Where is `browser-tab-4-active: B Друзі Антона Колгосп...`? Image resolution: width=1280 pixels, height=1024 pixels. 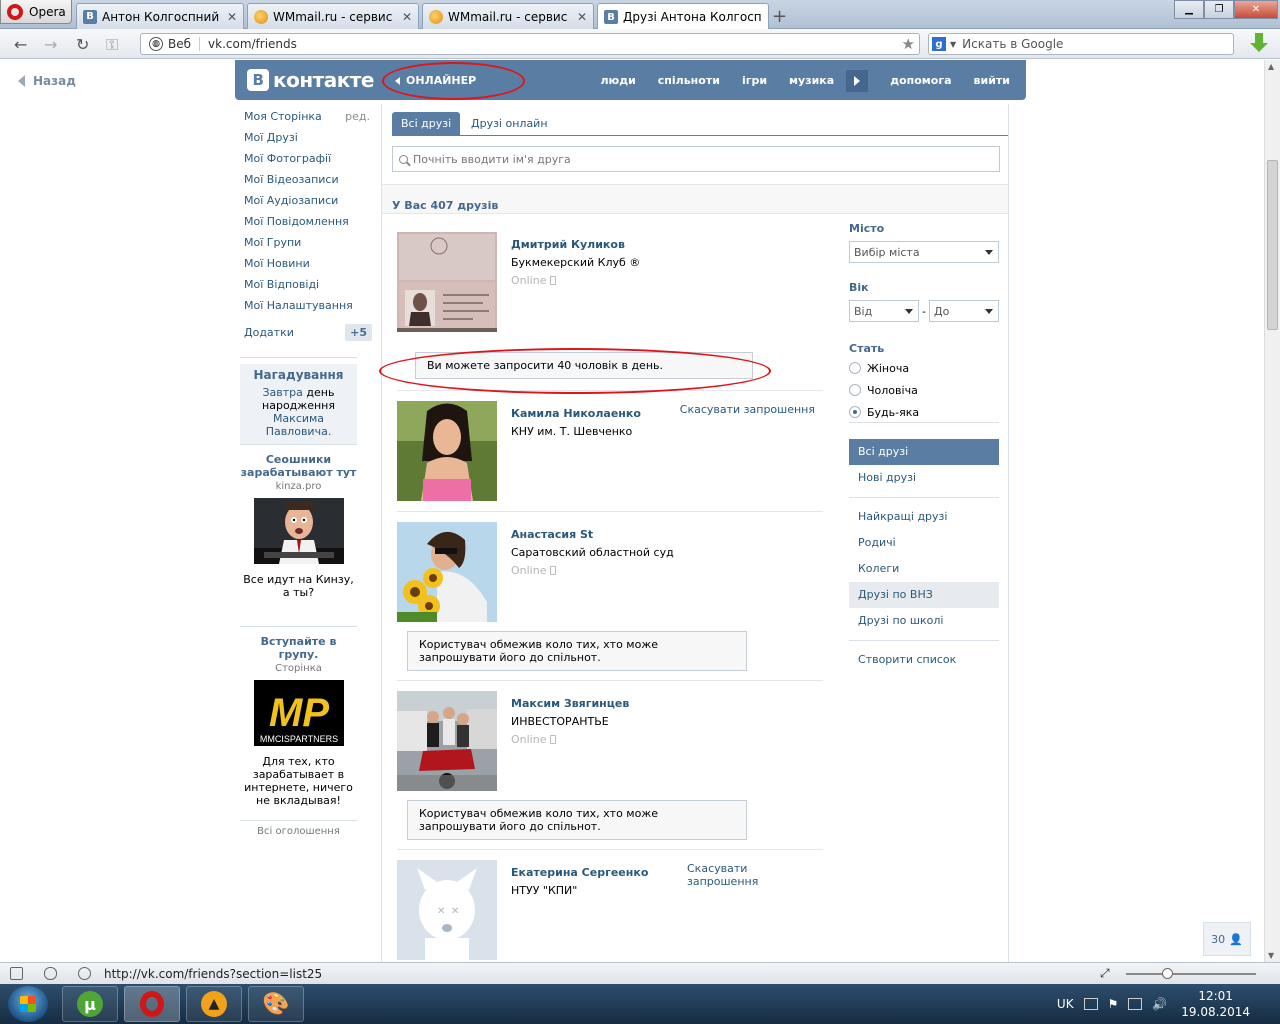
browser-tab-4-active: B Друзі Антона Колгосп... is located at coordinates (683, 16).